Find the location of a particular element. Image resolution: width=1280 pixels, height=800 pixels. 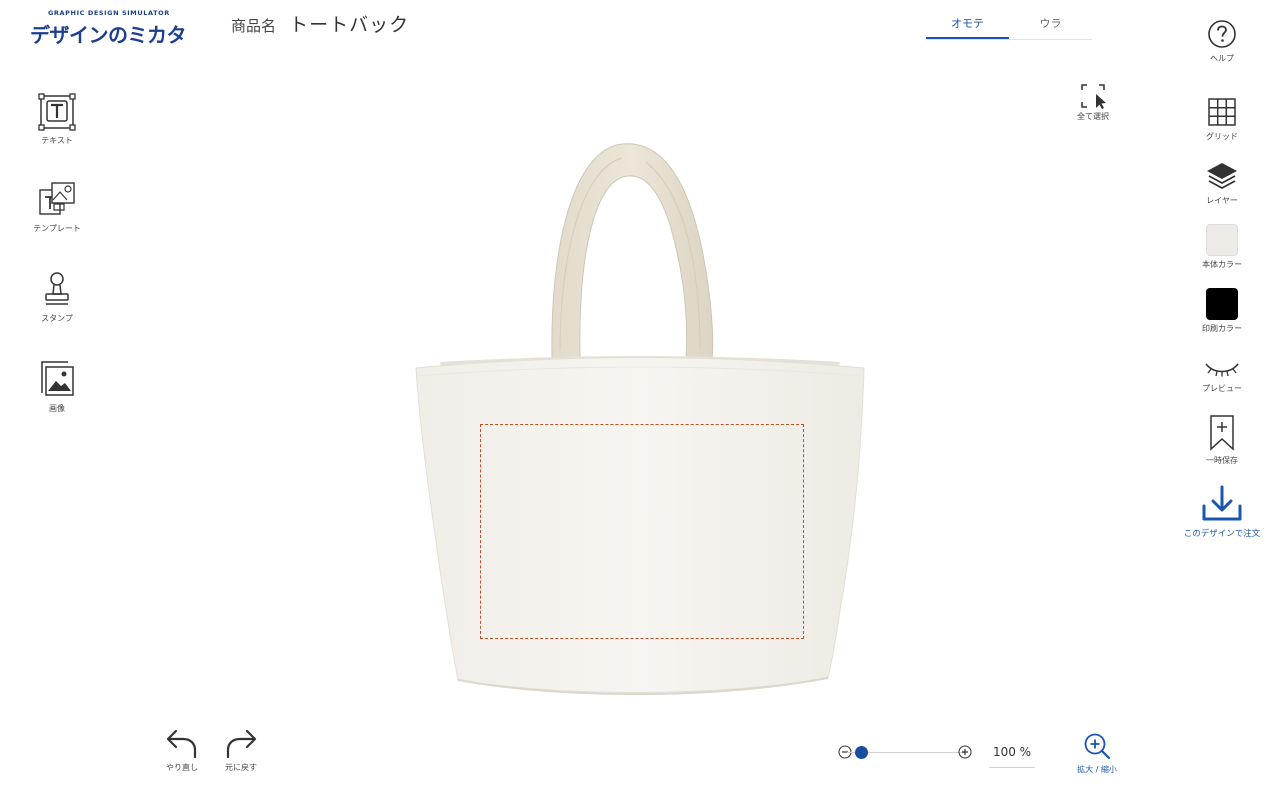

app-logo: GRAPHIC DESIGN SIMULATOR デザインのミカタ is located at coordinates (117, 29).